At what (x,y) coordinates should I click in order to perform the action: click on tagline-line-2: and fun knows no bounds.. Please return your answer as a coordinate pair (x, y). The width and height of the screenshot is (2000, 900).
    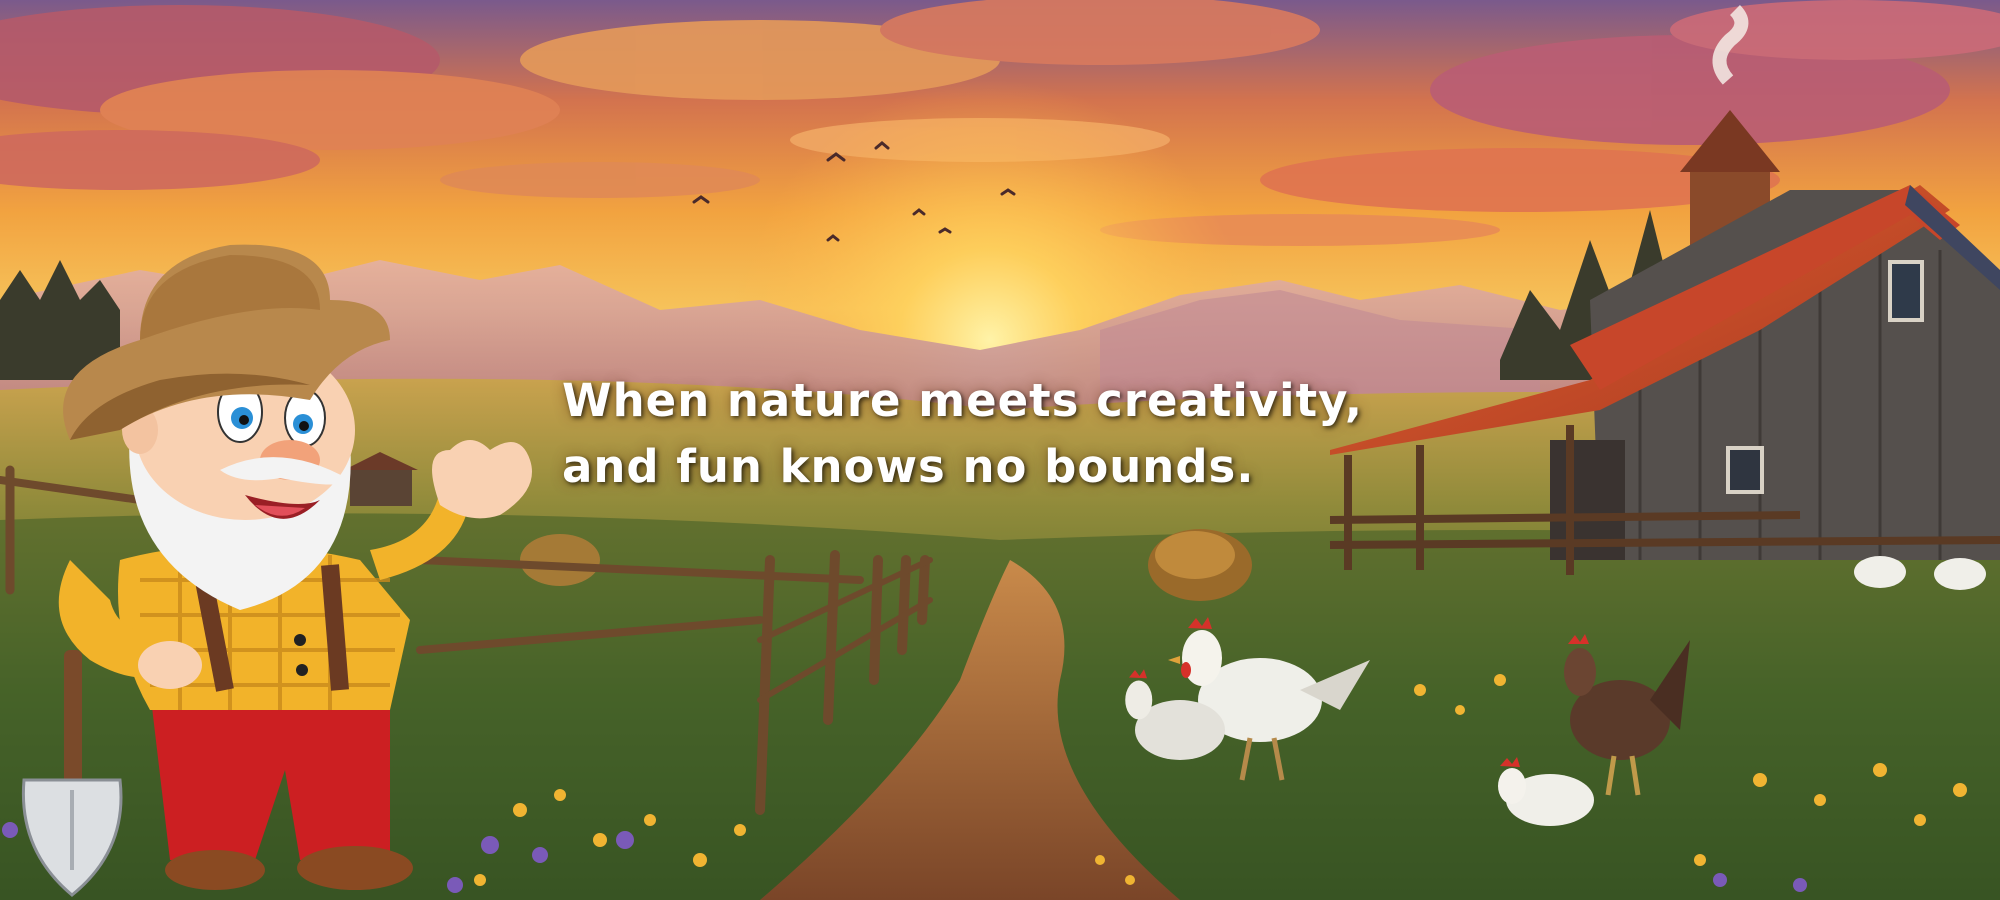
    Looking at the image, I should click on (908, 466).